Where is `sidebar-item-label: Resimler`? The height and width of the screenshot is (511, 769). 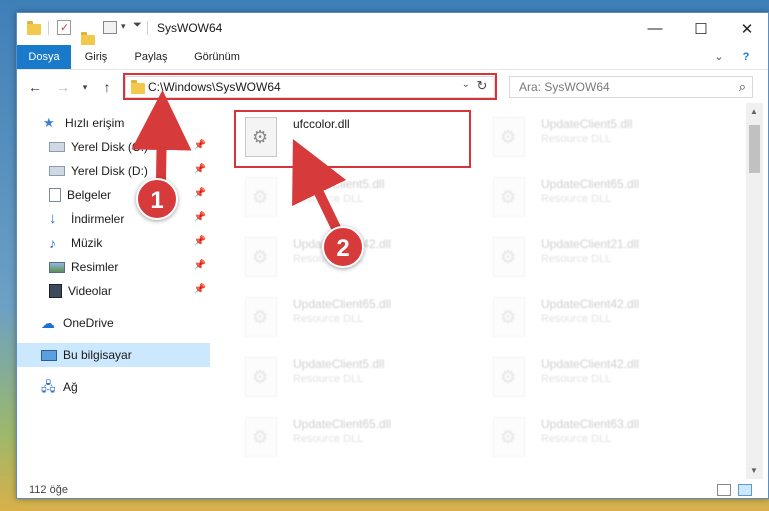 sidebar-item-label: Resimler is located at coordinates (95, 267).